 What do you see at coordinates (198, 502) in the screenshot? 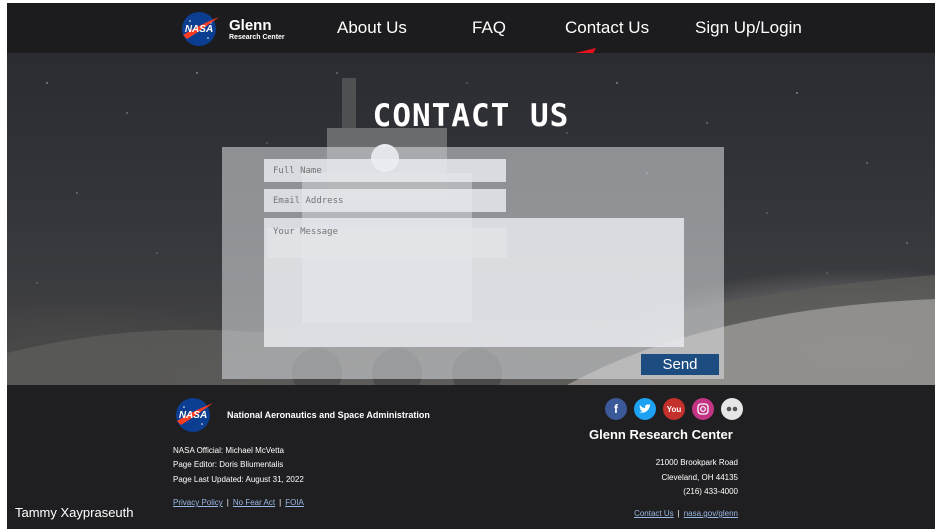
I see `privacy-policy-link: Privacy Policy` at bounding box center [198, 502].